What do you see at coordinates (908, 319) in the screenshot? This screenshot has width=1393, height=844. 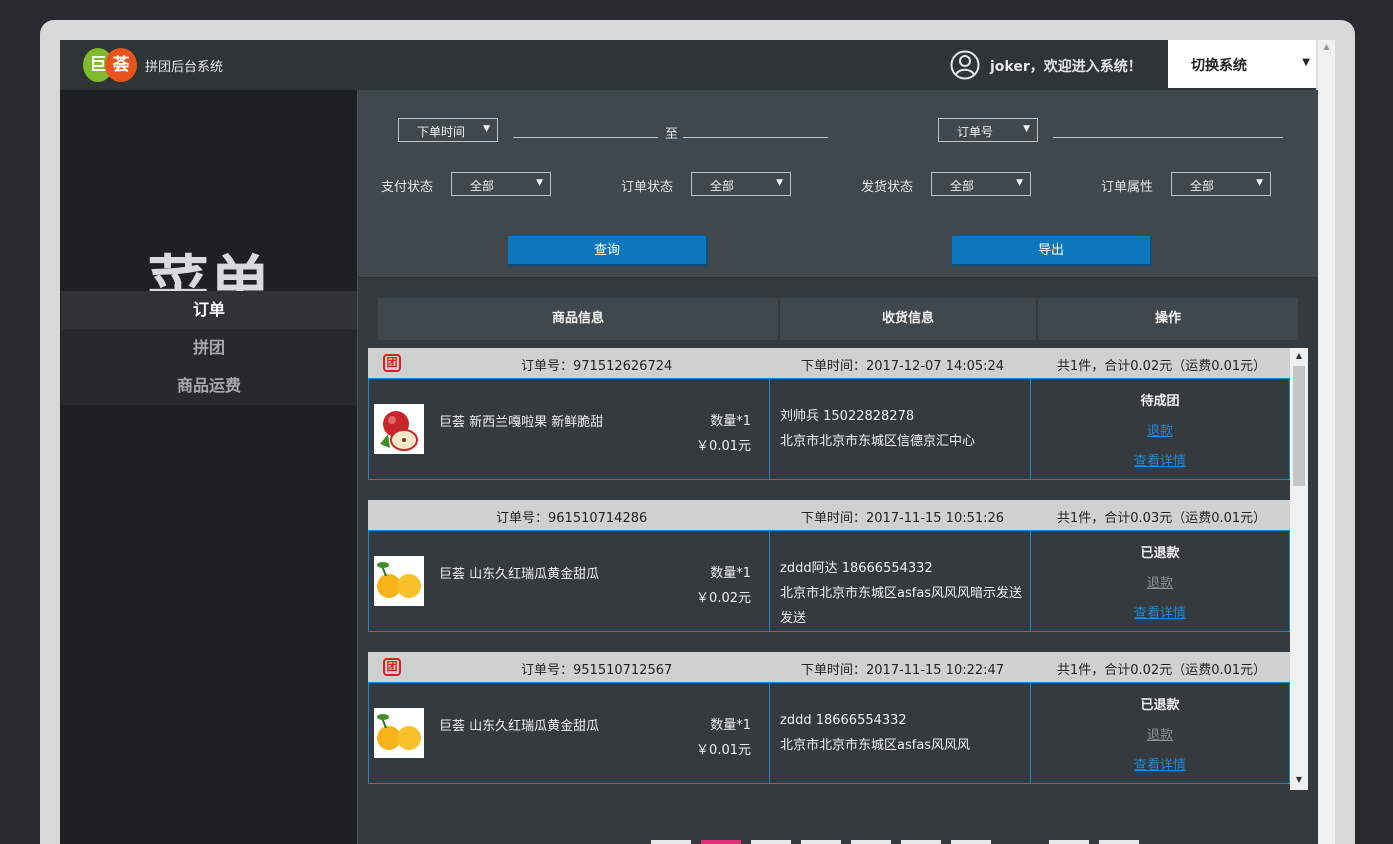 I see `header-shipping-info: 收货信息` at bounding box center [908, 319].